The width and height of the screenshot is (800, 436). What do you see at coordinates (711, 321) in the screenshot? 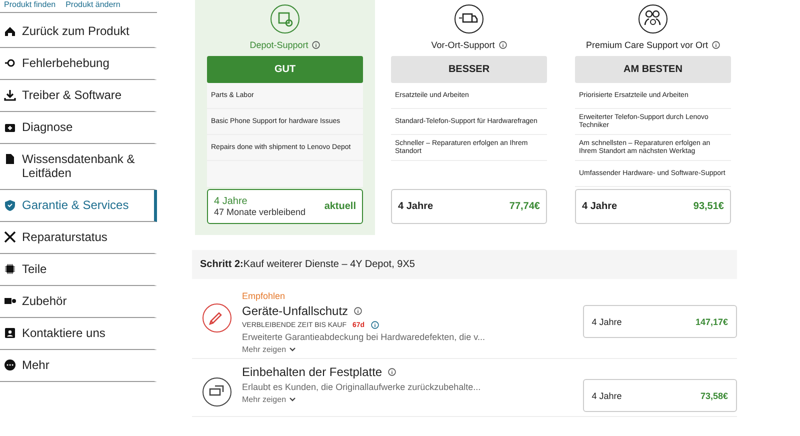
I see `price-label: 147,17€` at bounding box center [711, 321].